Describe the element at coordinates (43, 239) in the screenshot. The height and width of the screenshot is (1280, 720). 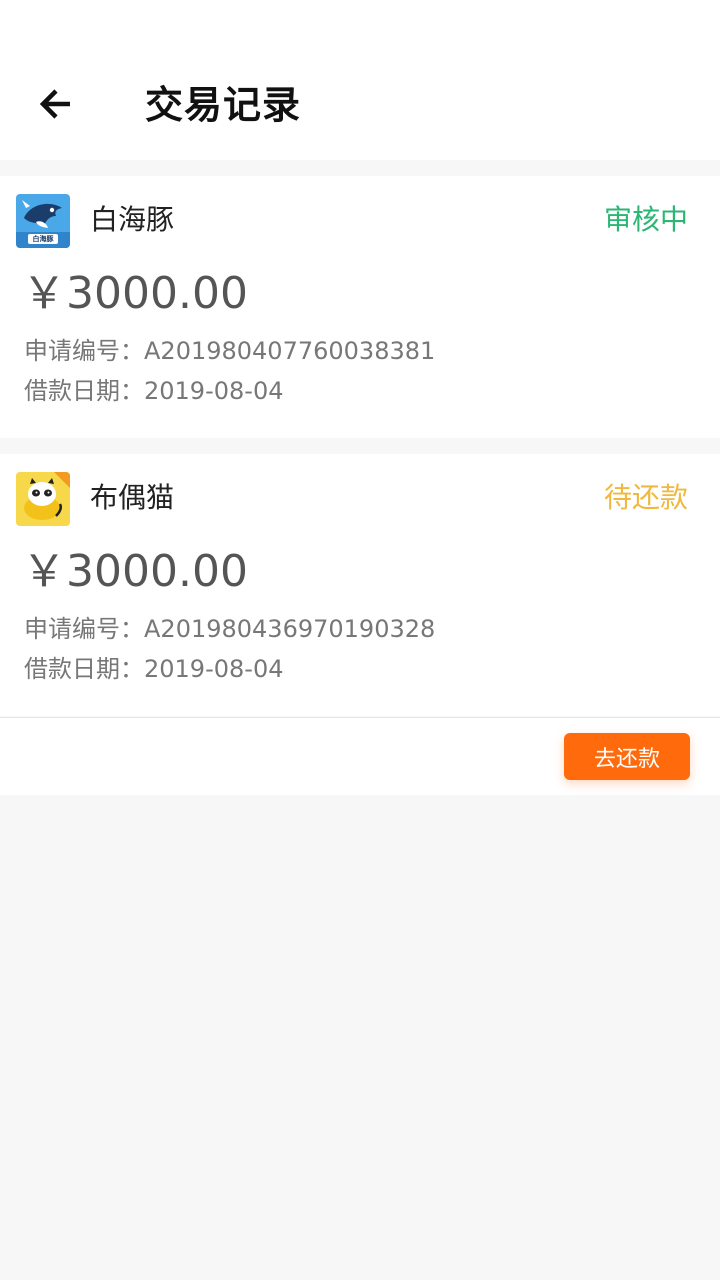
I see `logo-caption: 白海豚` at that location.